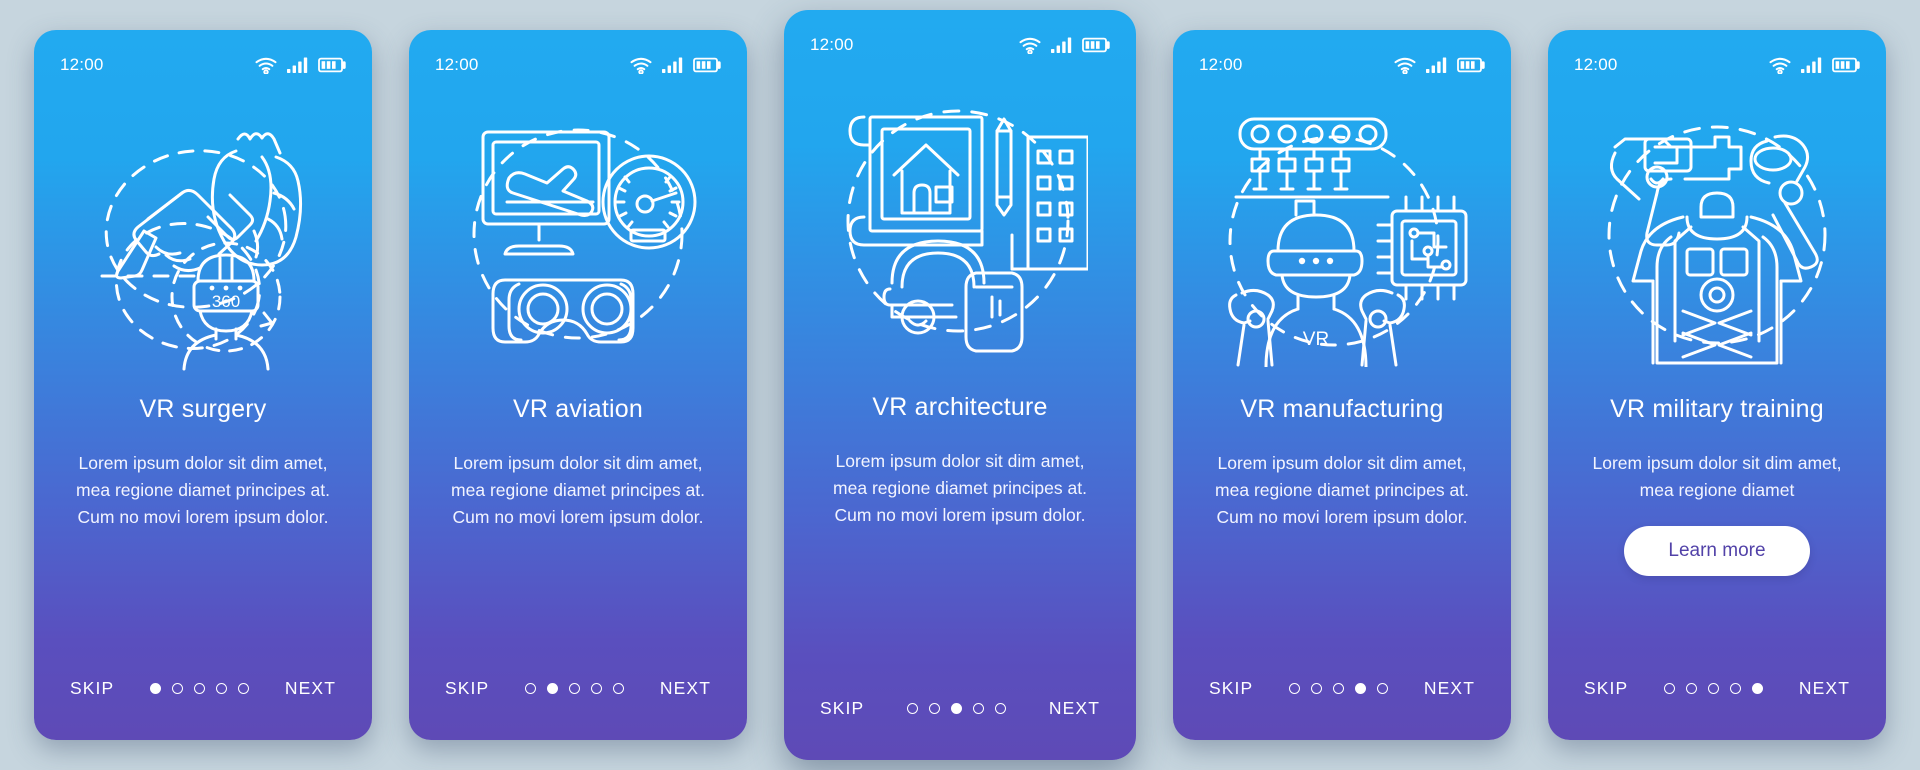 The width and height of the screenshot is (1920, 770). Describe the element at coordinates (1717, 409) in the screenshot. I see `card-title: VR military training` at that location.